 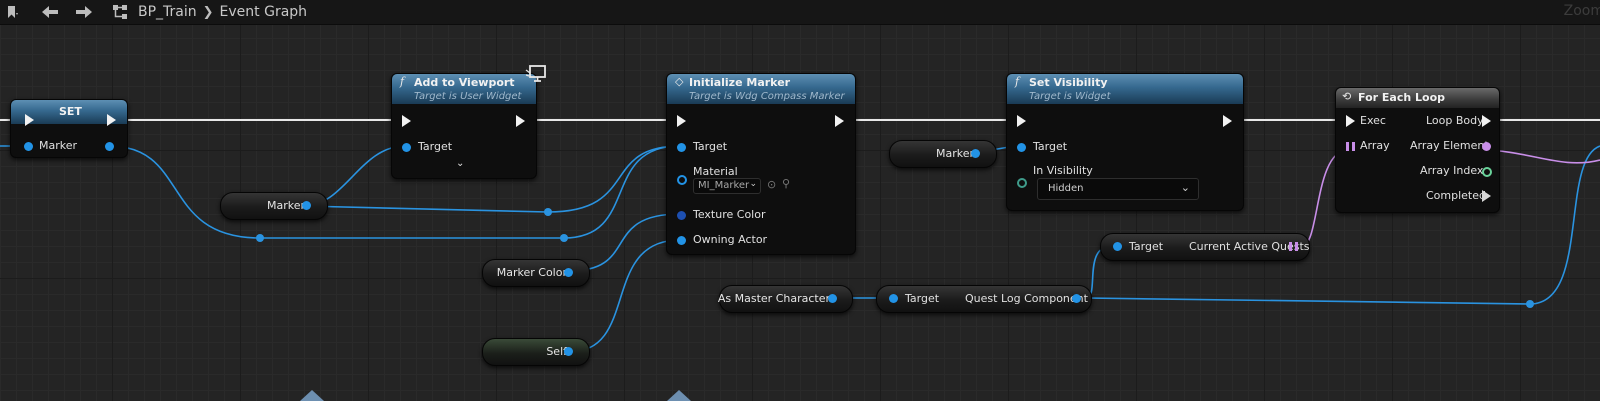 What do you see at coordinates (1347, 96) in the screenshot?
I see `loop-macro-icon: ⟲` at bounding box center [1347, 96].